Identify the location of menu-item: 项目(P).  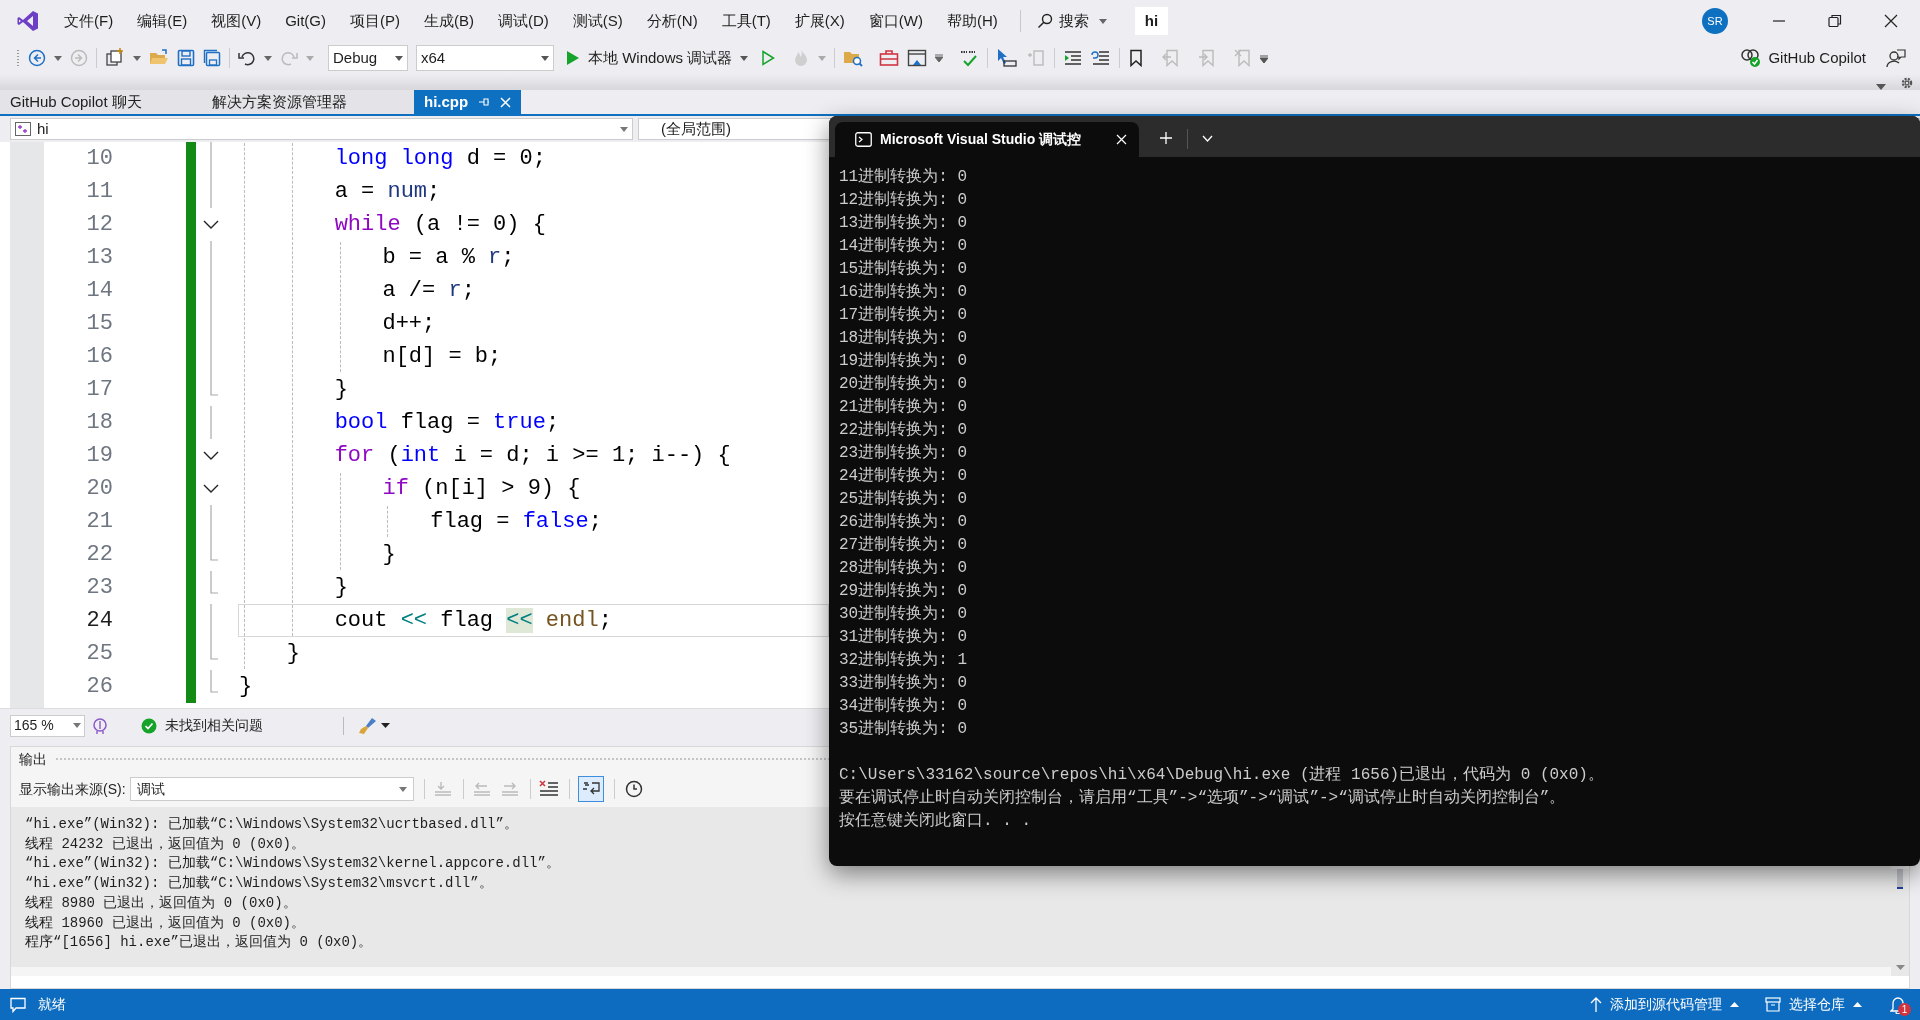
(375, 21).